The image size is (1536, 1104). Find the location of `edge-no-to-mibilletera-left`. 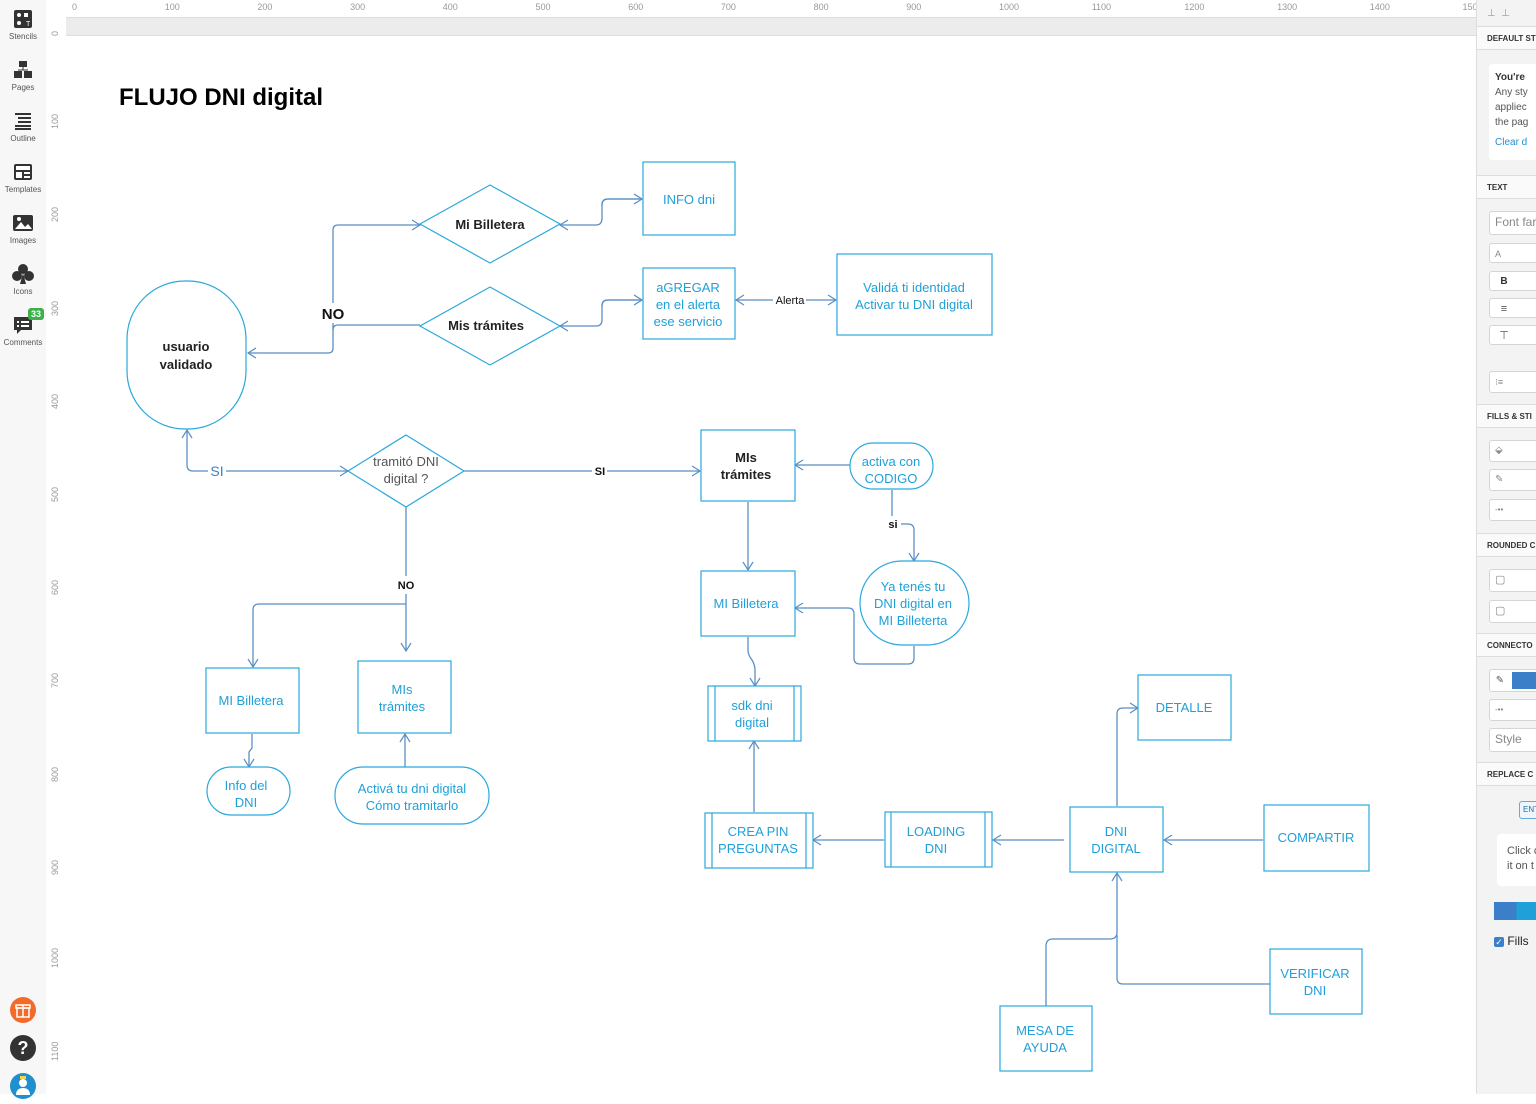

edge-no-to-mibilletera-left is located at coordinates (326, 636).